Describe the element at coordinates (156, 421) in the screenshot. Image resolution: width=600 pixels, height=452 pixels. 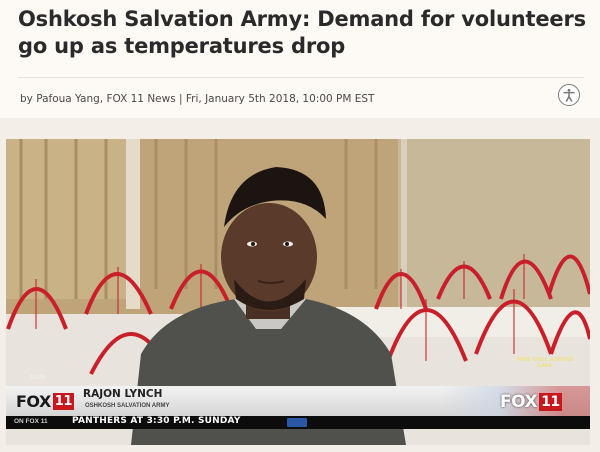
I see `ticker-text: PANTHERS AT 3:30 P.M. SUNDAY` at that location.